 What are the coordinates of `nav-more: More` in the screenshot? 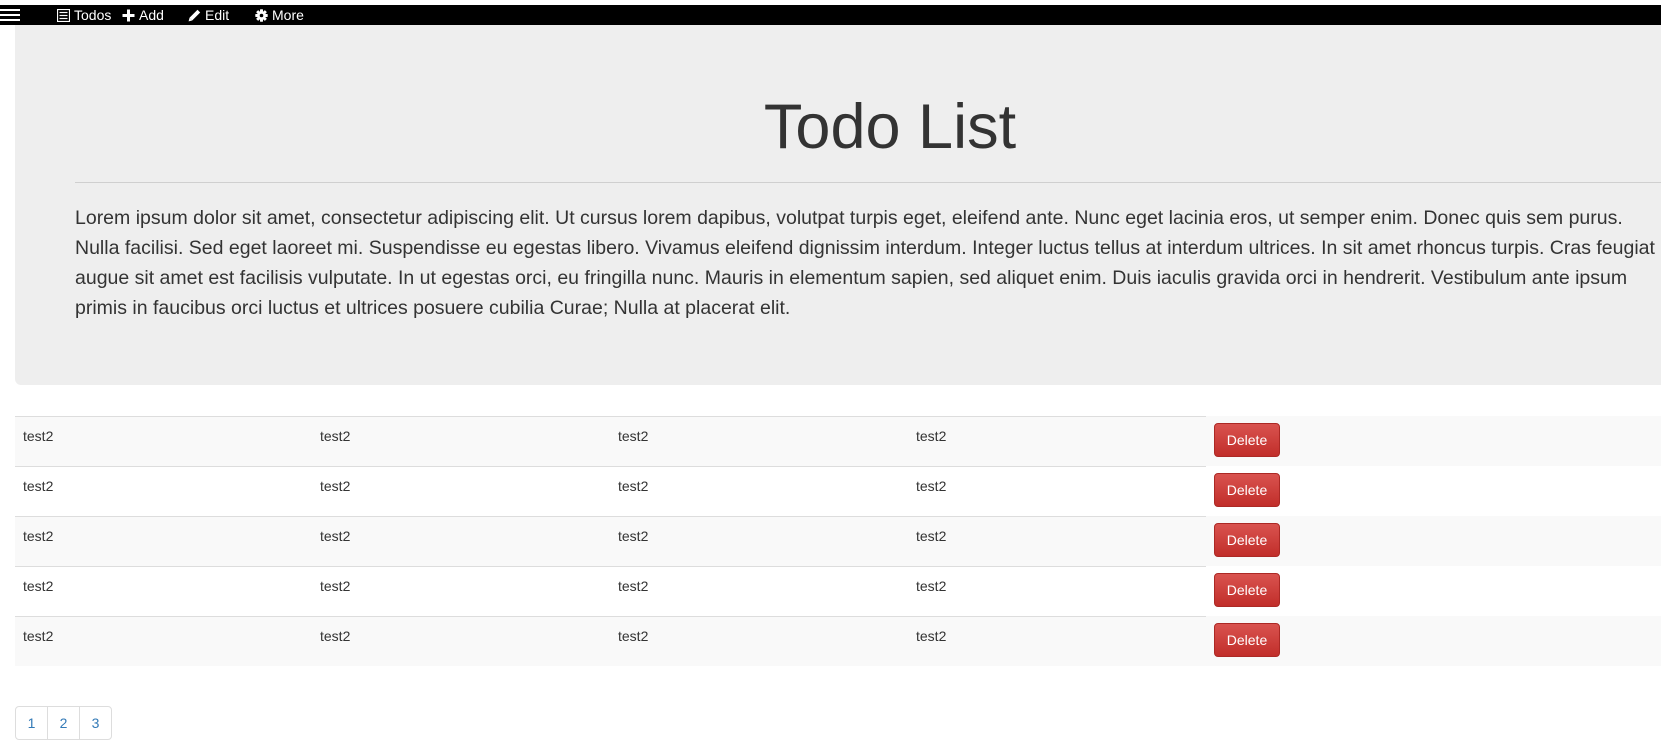 It's located at (279, 15).